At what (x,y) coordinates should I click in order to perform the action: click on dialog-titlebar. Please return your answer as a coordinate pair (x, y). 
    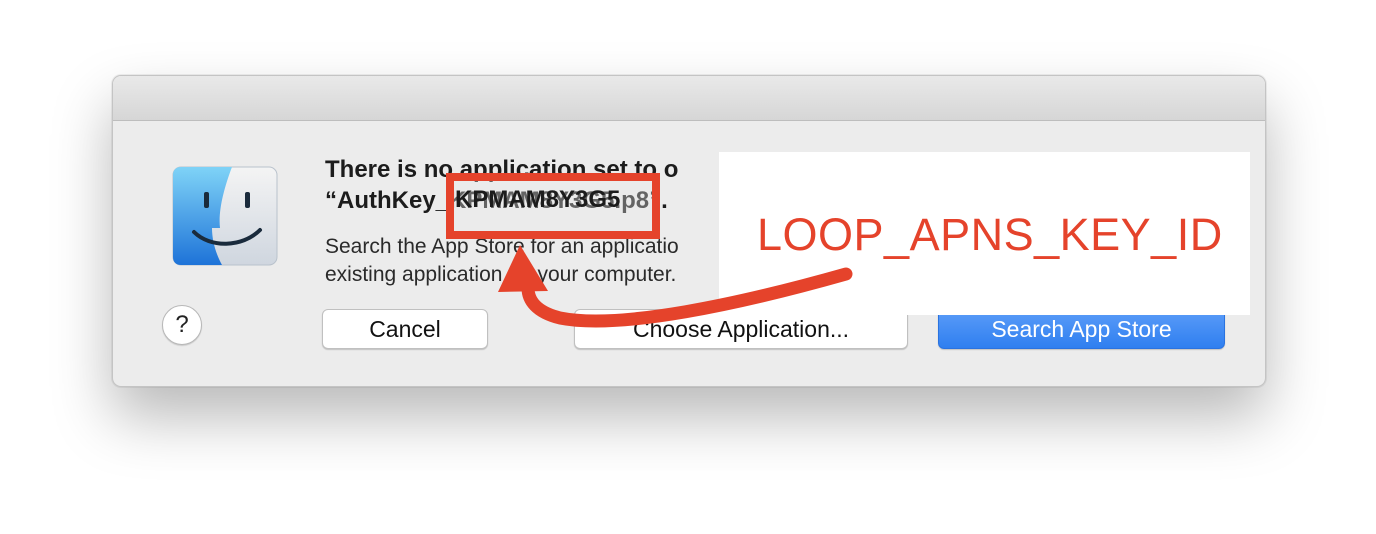
    Looking at the image, I should click on (689, 98).